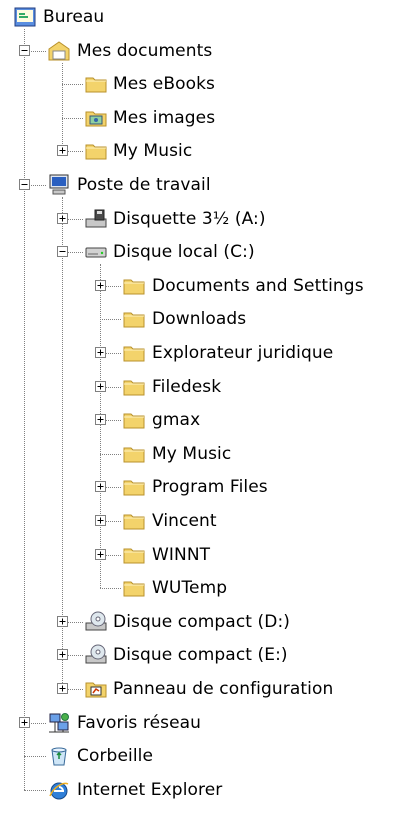  I want to click on tree-item: Filedesk, so click(200, 387).